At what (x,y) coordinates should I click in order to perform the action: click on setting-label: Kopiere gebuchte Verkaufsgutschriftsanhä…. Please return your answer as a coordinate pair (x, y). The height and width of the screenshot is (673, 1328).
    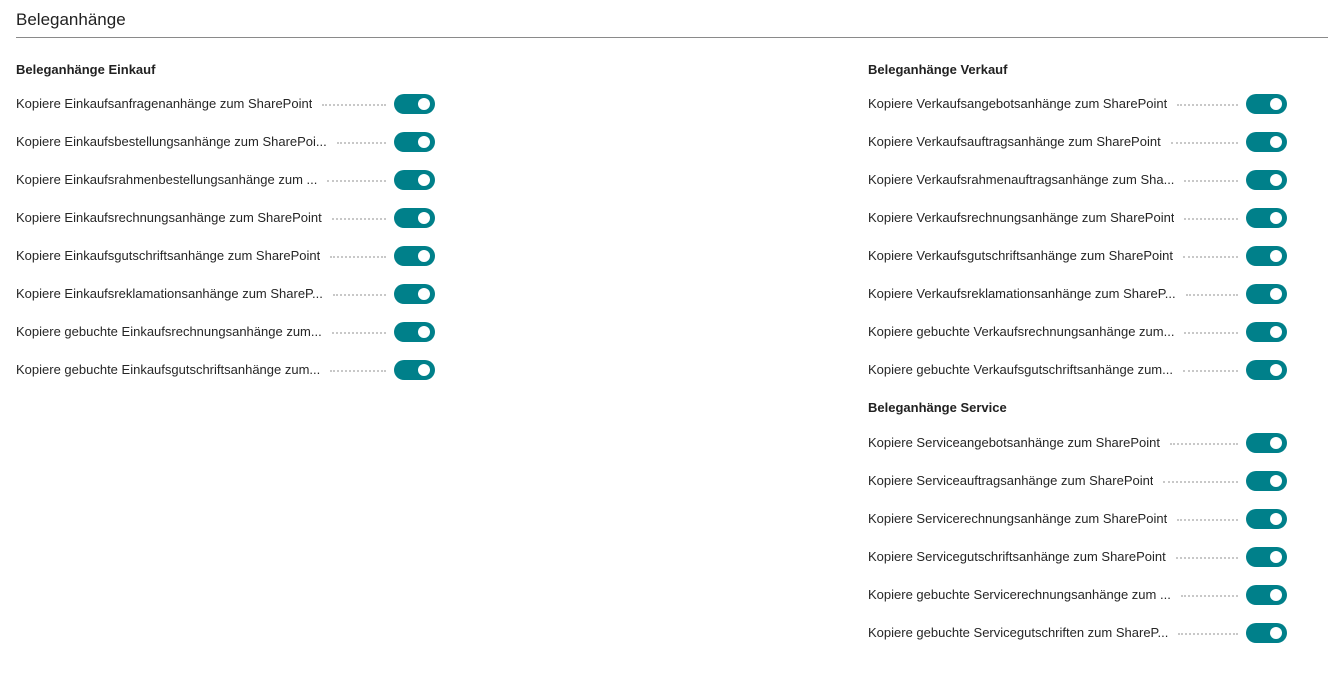
    Looking at the image, I should click on (1020, 369).